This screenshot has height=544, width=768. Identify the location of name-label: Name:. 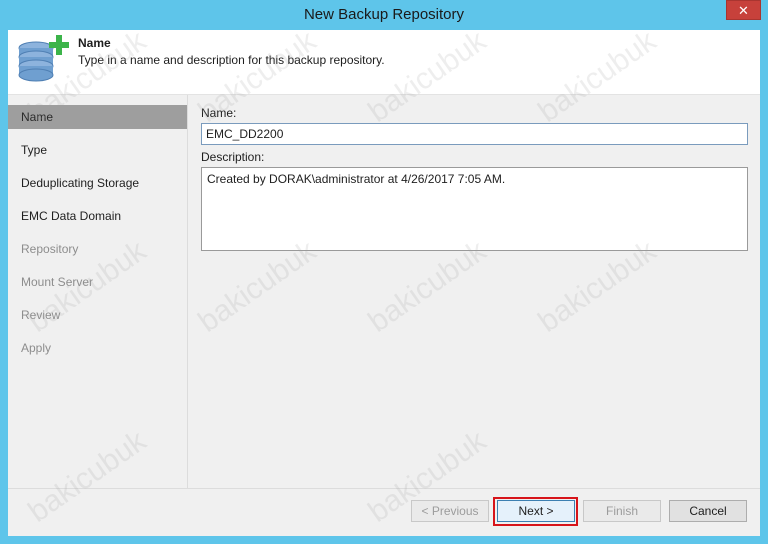
(219, 113).